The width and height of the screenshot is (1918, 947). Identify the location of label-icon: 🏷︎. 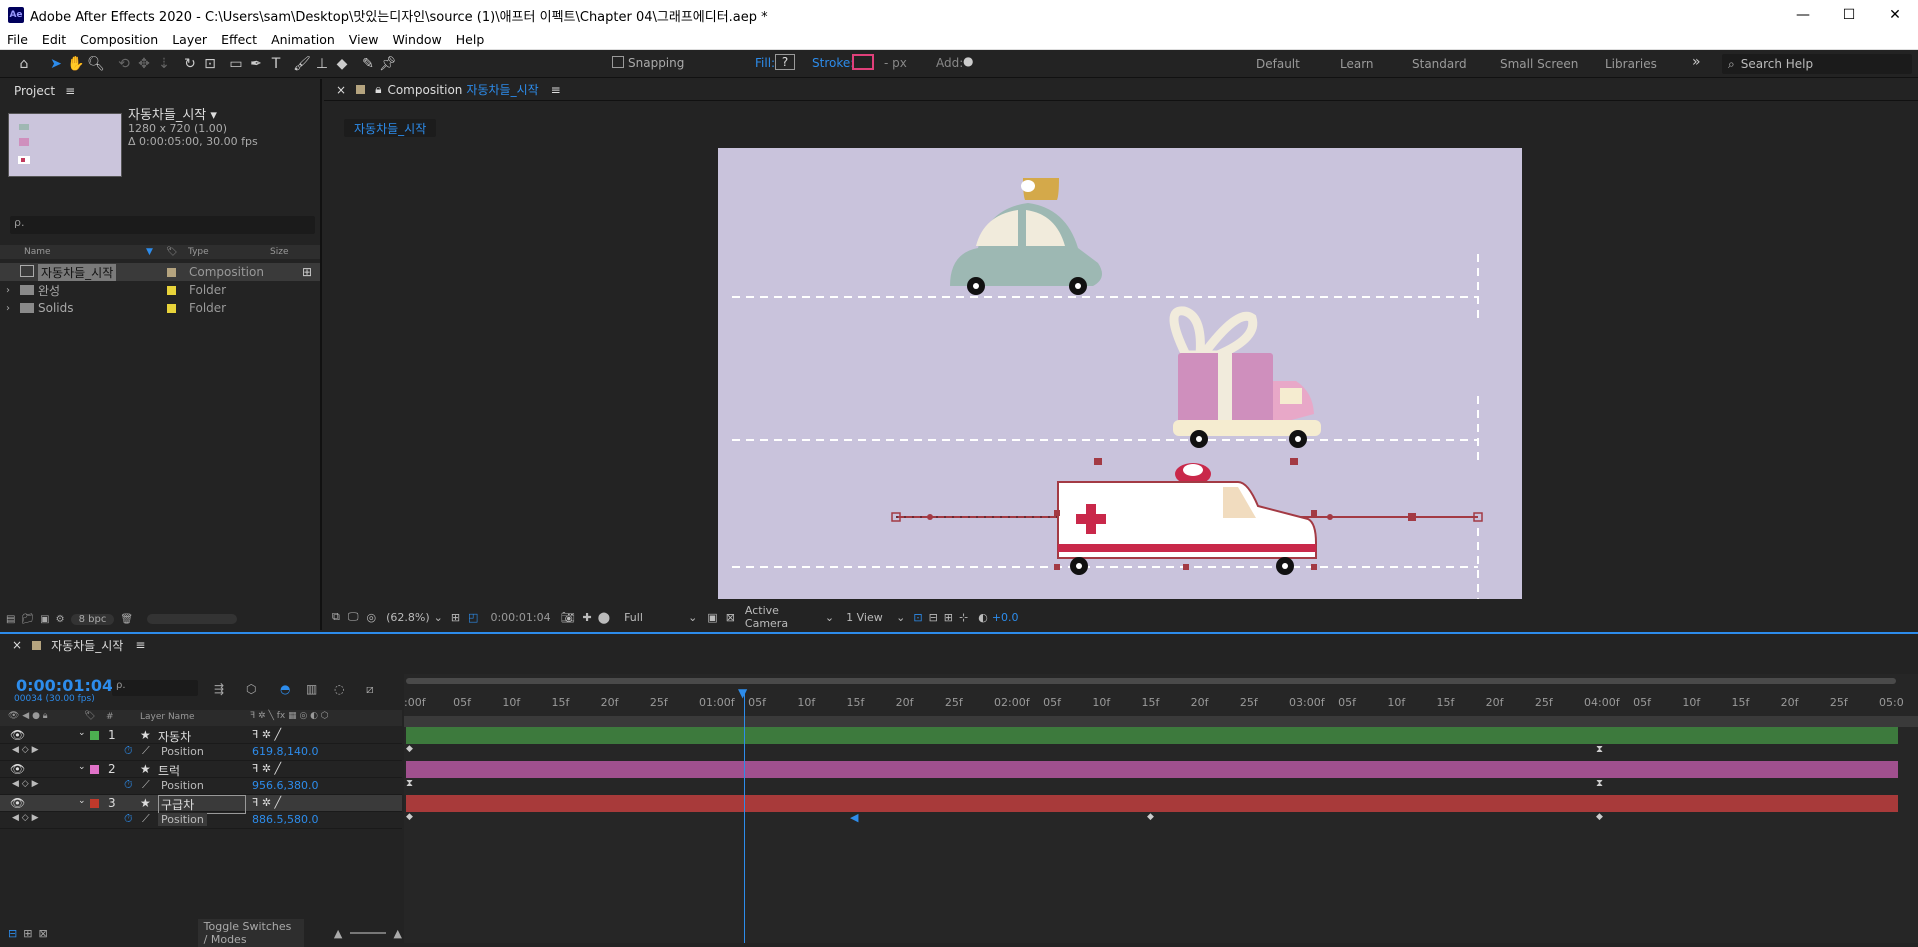
(171, 252).